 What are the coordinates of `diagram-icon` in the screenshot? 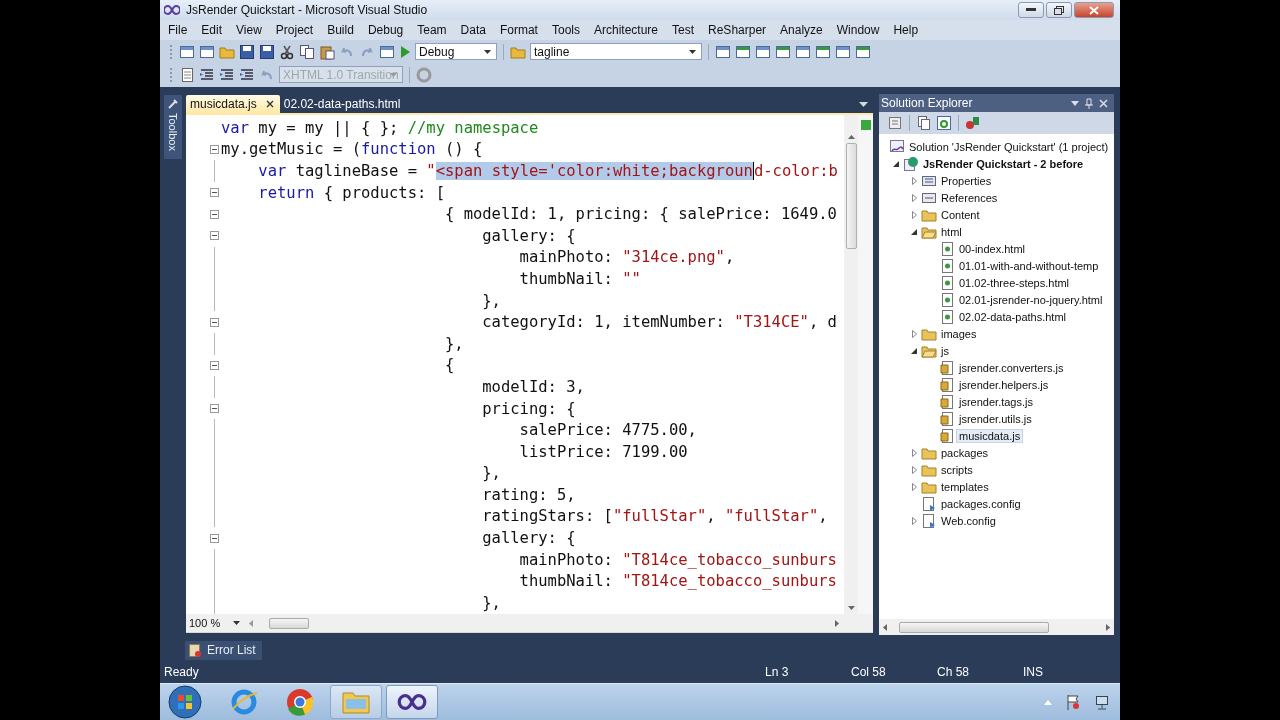 It's located at (973, 123).